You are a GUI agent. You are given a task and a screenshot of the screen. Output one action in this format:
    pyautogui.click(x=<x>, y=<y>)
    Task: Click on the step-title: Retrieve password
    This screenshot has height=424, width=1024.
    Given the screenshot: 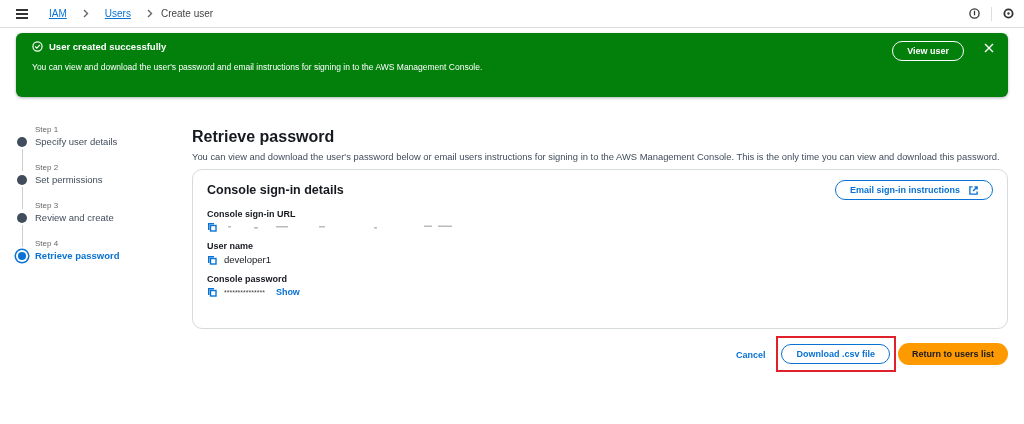 What is the action you would take?
    pyautogui.click(x=77, y=255)
    